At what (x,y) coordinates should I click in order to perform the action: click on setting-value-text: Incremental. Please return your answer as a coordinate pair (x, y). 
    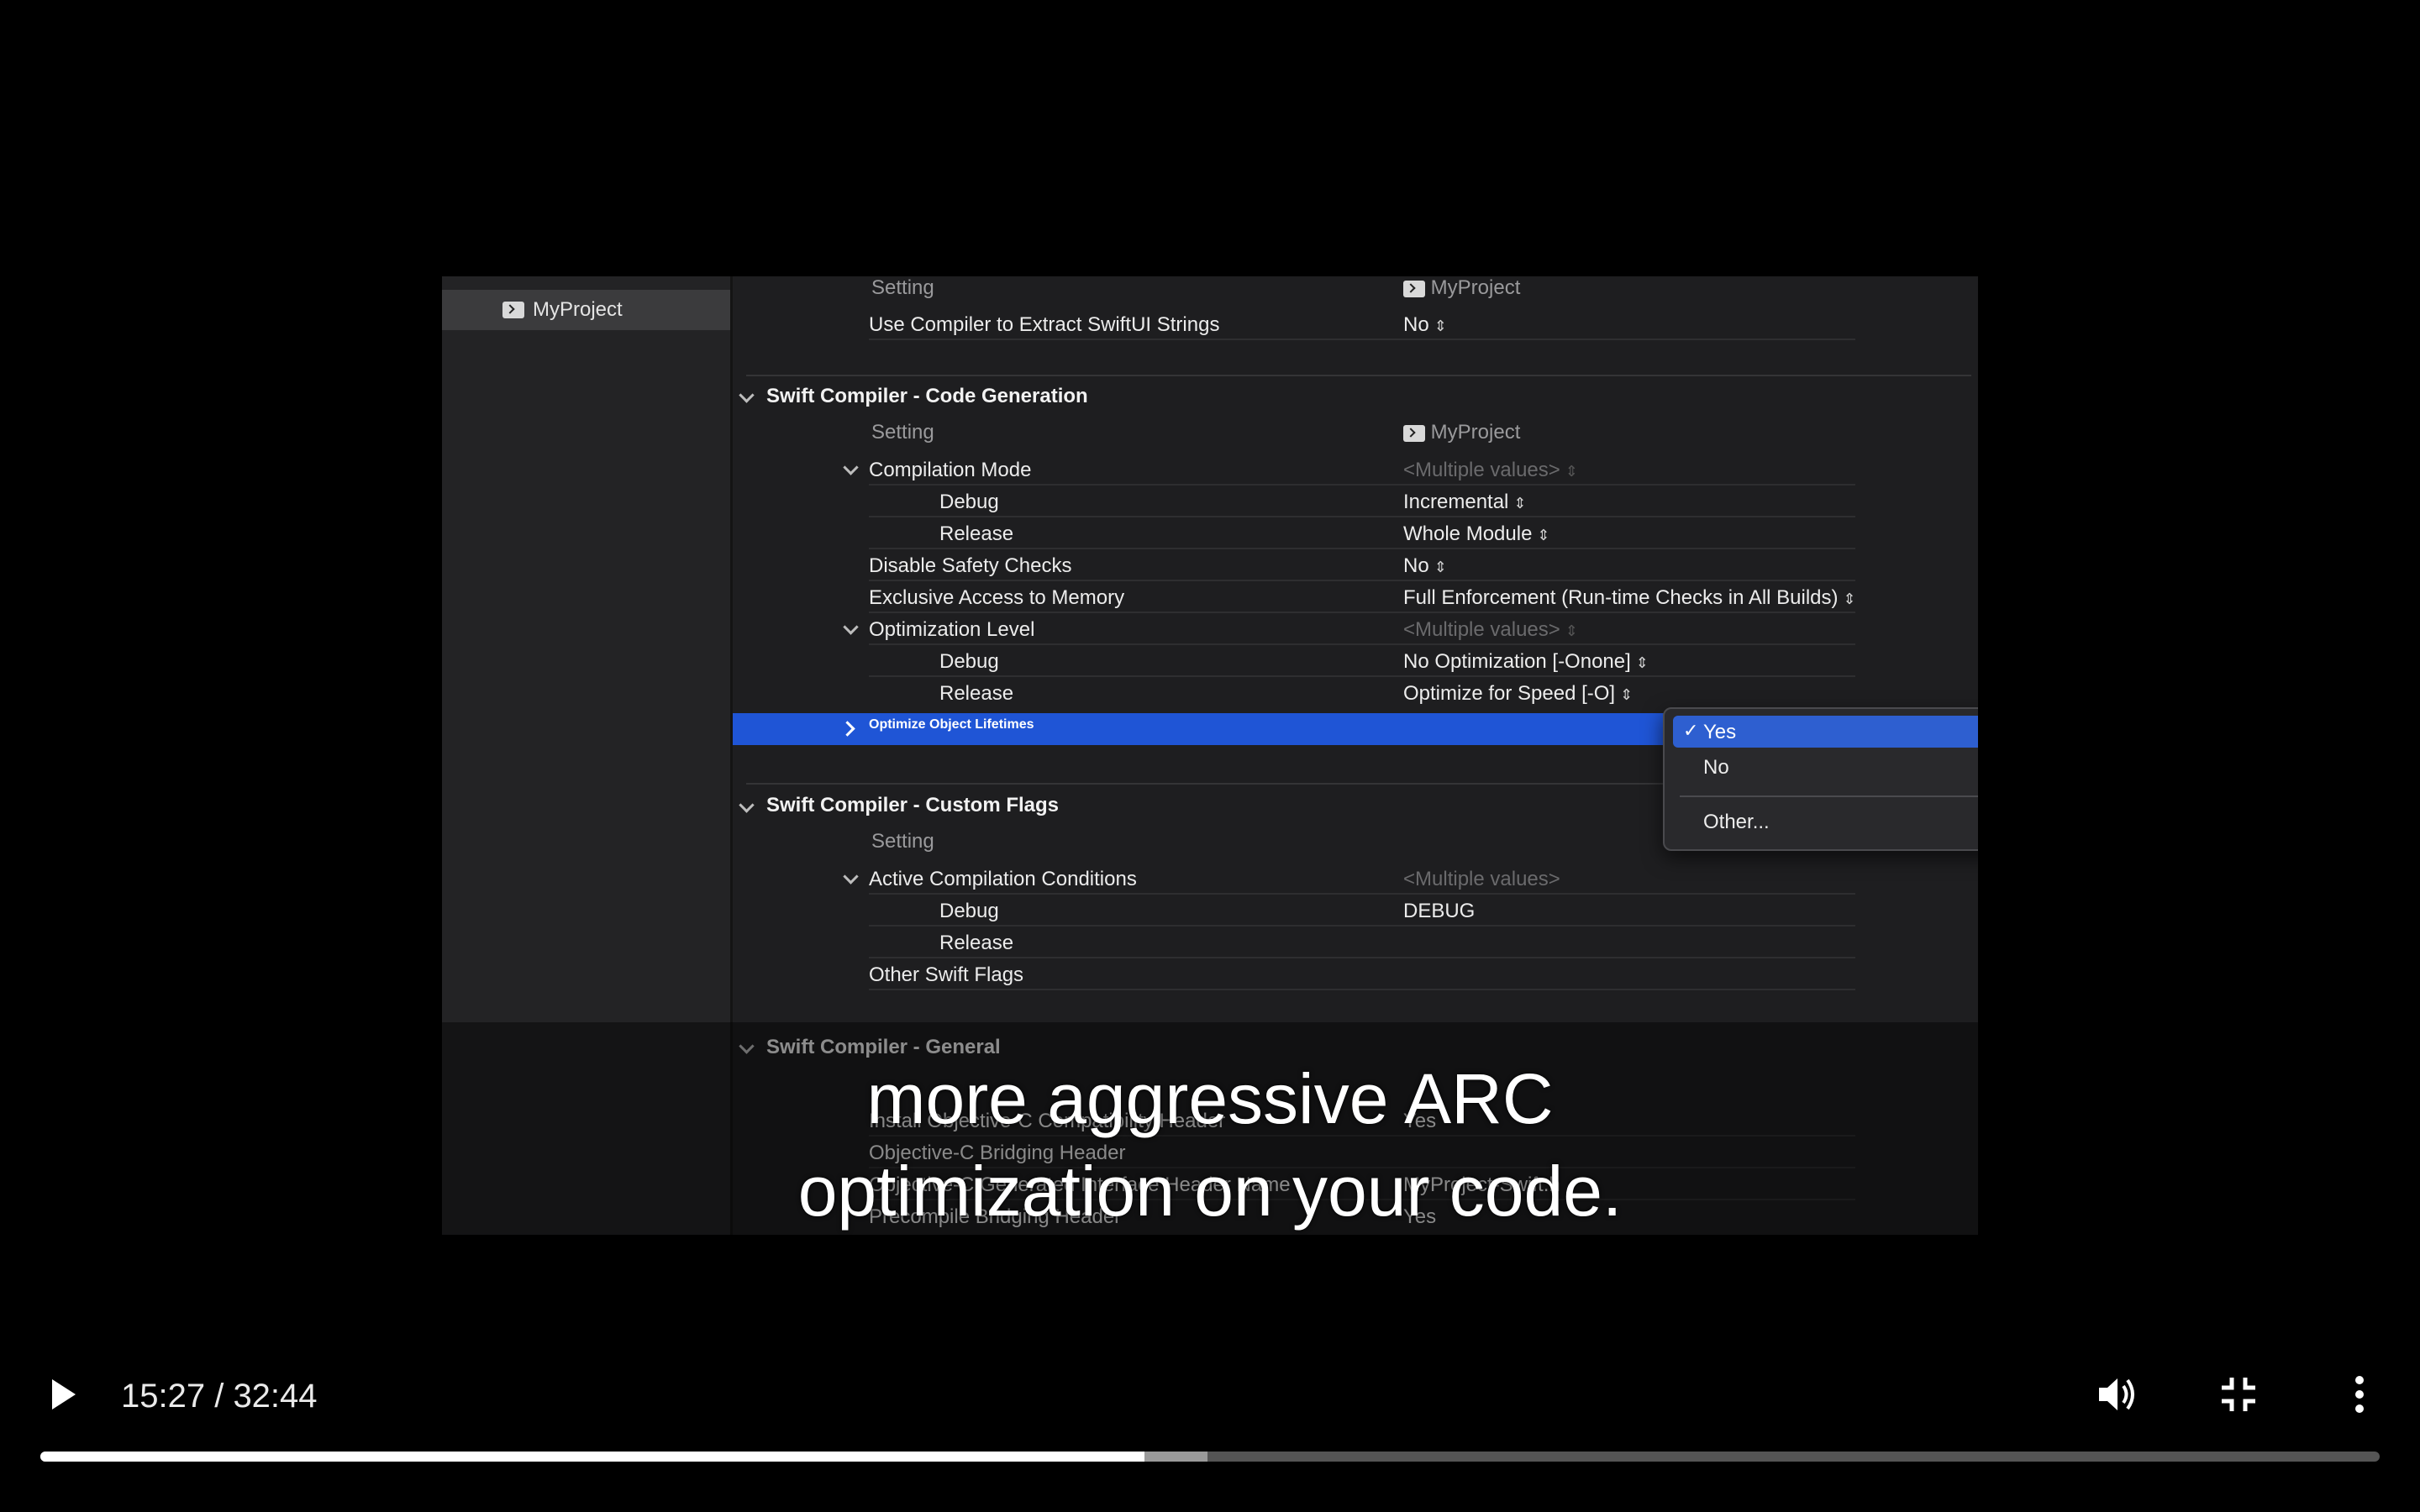
    Looking at the image, I should click on (1456, 502).